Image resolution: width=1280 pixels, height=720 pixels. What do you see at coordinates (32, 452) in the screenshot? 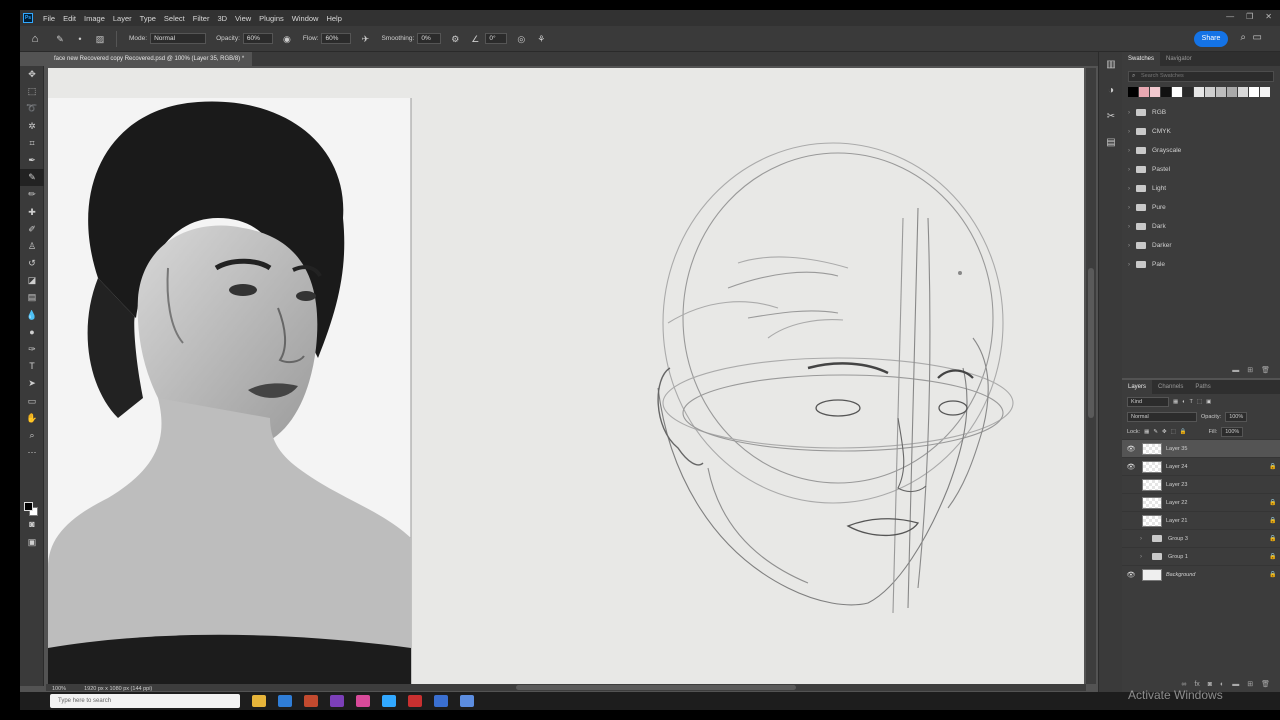
I see `more-tools-icon: ⋯` at bounding box center [32, 452].